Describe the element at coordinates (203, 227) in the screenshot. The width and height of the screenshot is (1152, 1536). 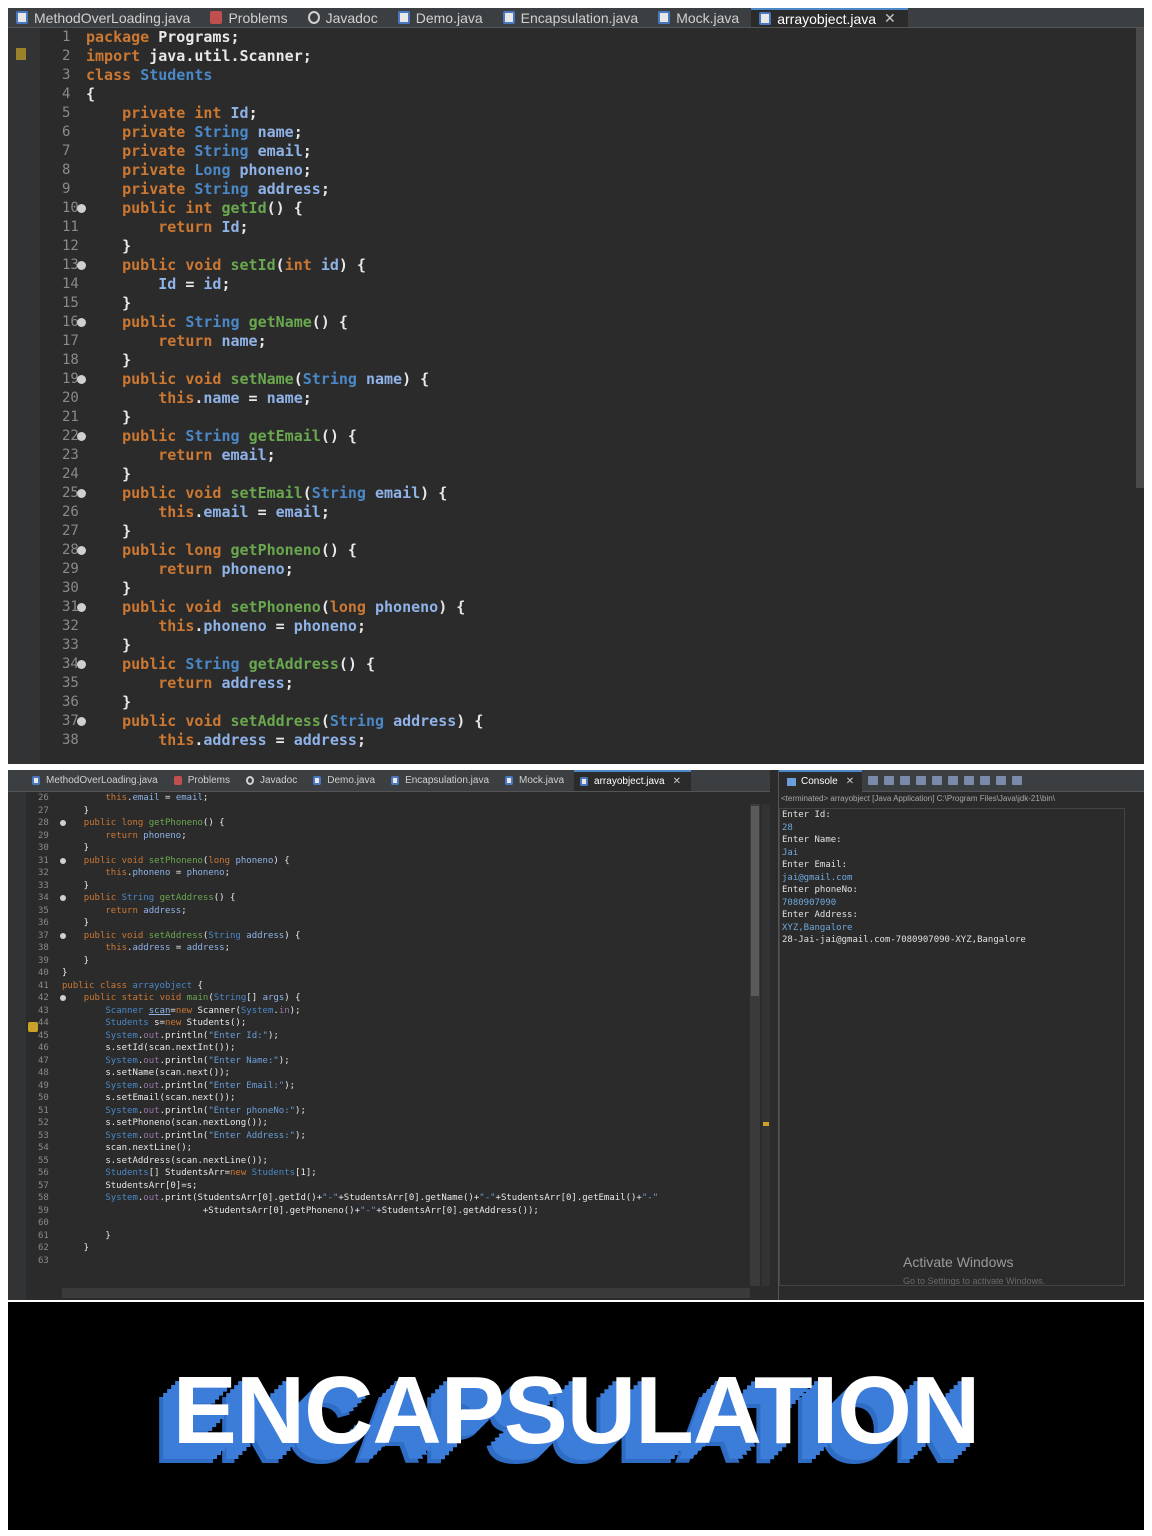
I see `code-line: return Id;` at that location.